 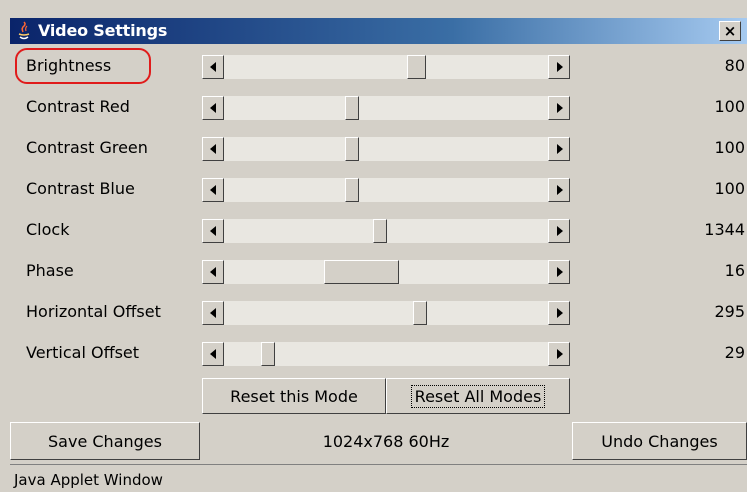 I want to click on slider-label: Contrast Red, so click(x=78, y=106).